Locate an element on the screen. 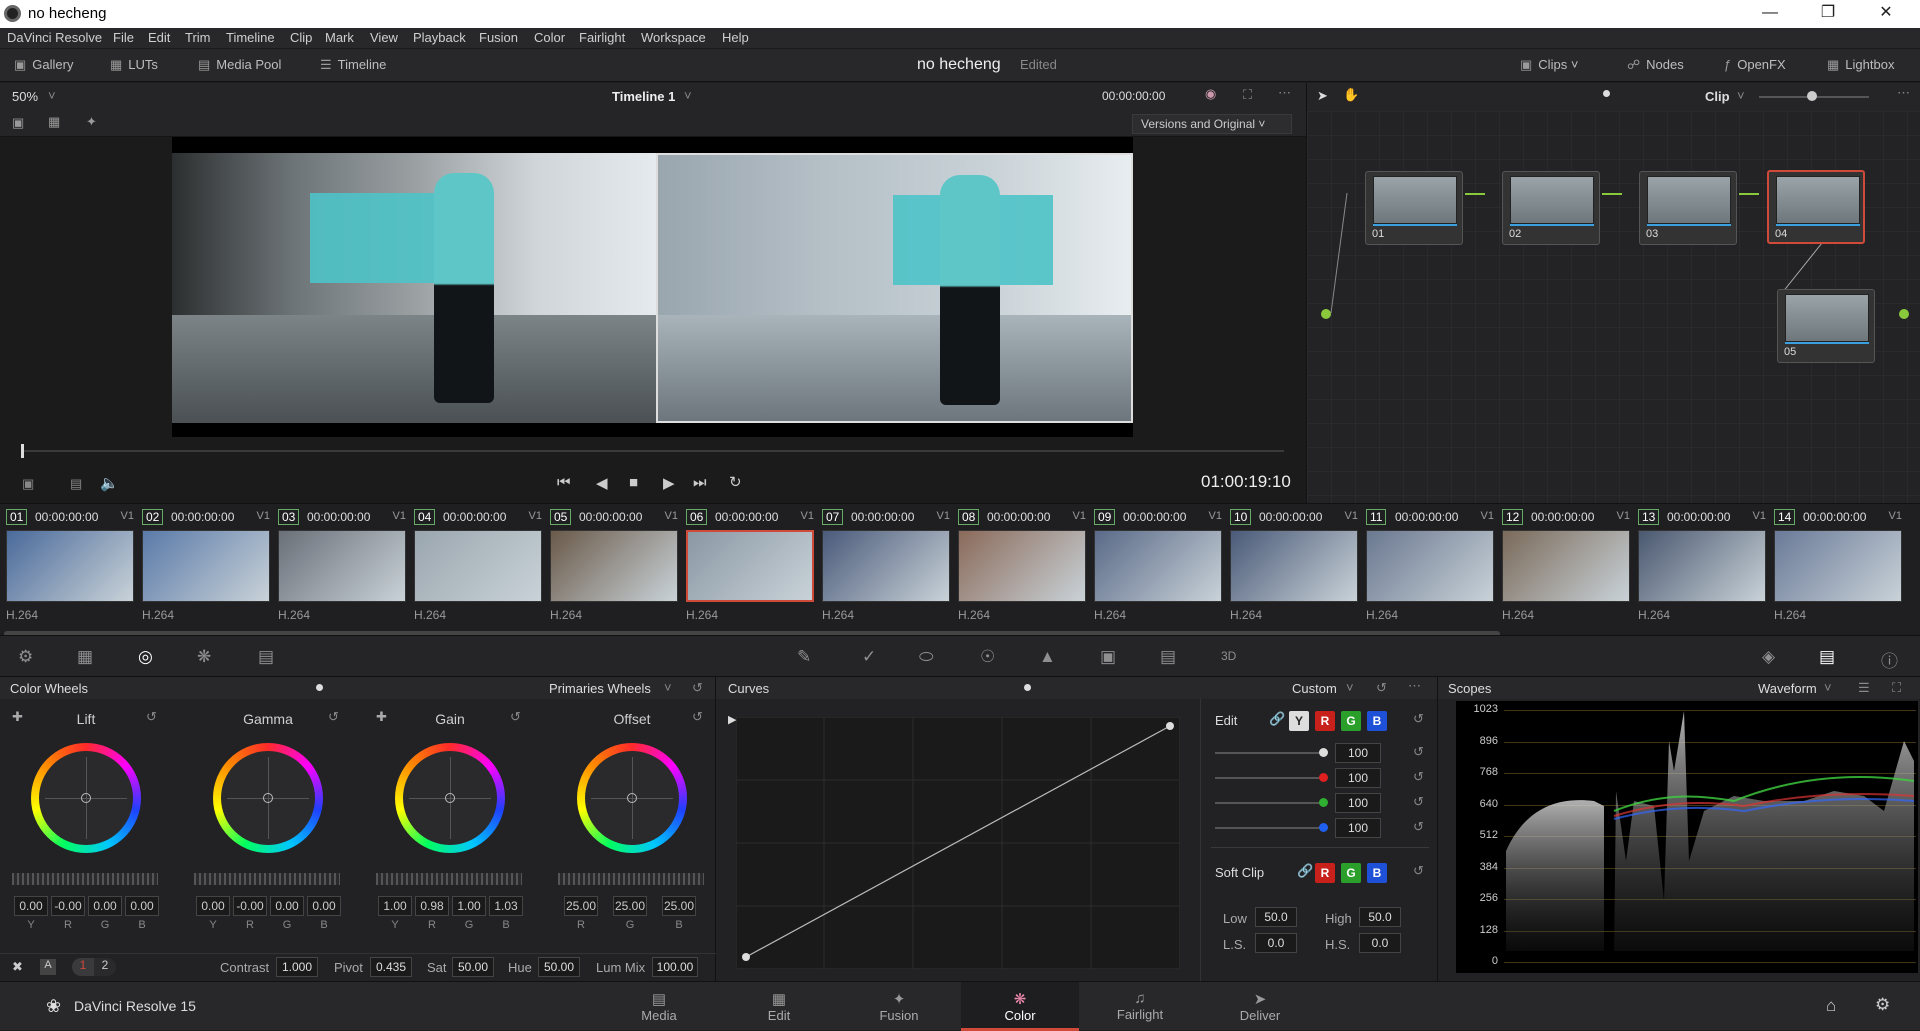 The height and width of the screenshot is (1031, 1920). menu-fairlight: Fairlight is located at coordinates (602, 37).